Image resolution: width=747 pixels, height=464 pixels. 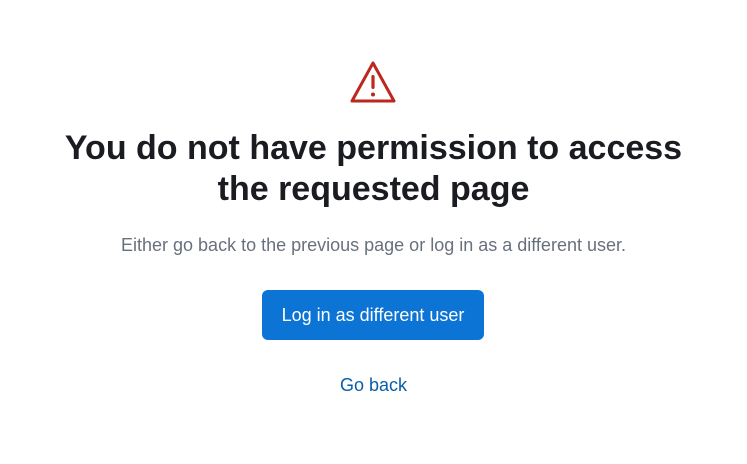 I want to click on page-title-line-1: You do not have permission to access, so click(x=373, y=148).